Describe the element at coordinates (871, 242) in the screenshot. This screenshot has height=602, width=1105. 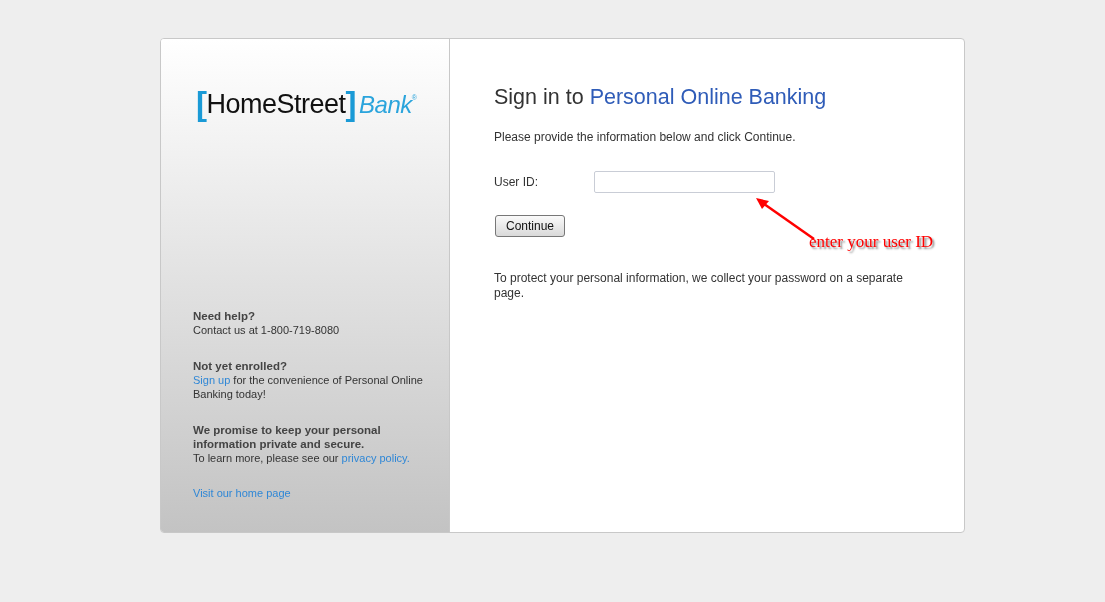
I see `annotation-text: enter your user ID` at that location.